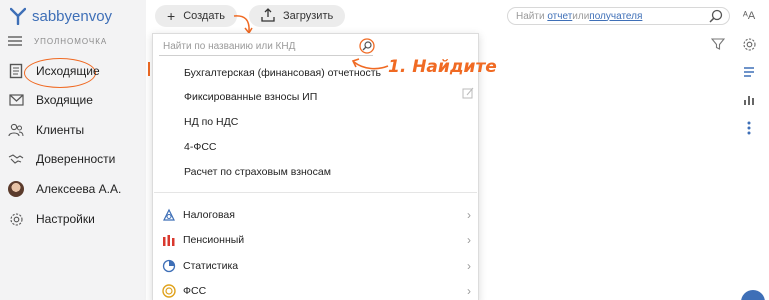  Describe the element at coordinates (16, 130) in the screenshot. I see `people-icon` at that location.